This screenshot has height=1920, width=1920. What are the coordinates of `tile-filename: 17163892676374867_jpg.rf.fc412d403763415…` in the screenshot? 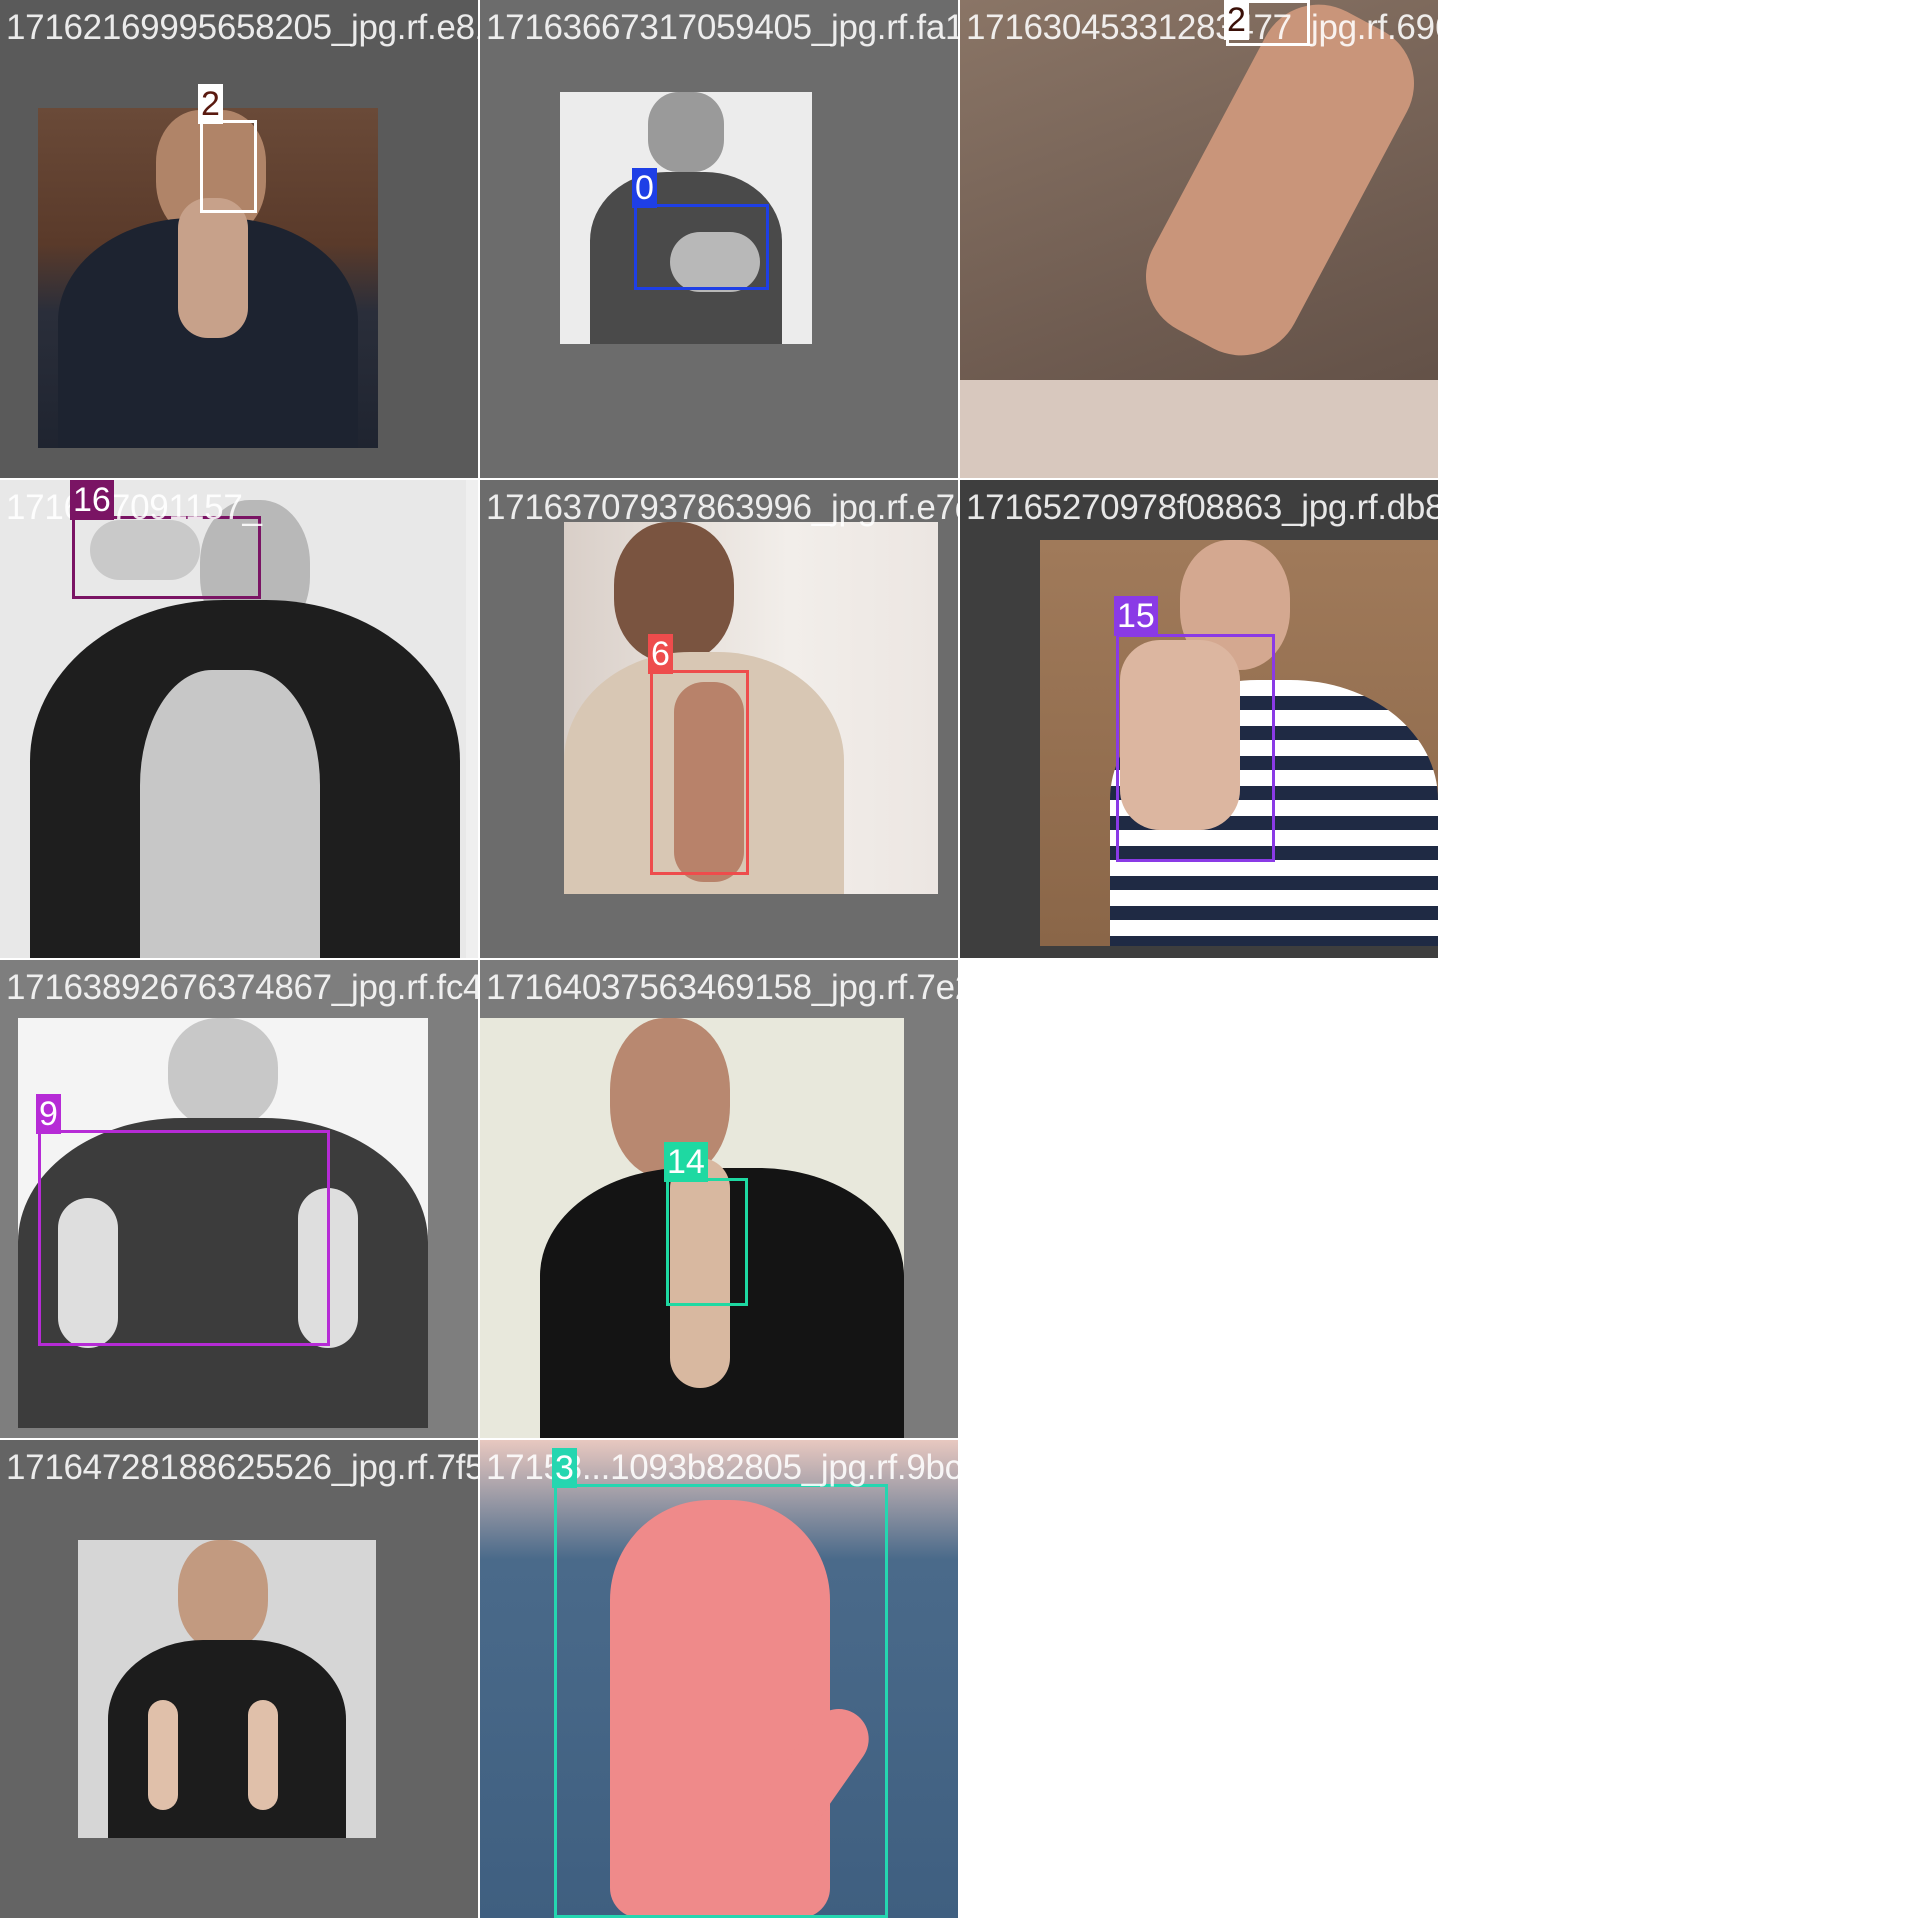 It's located at (242, 987).